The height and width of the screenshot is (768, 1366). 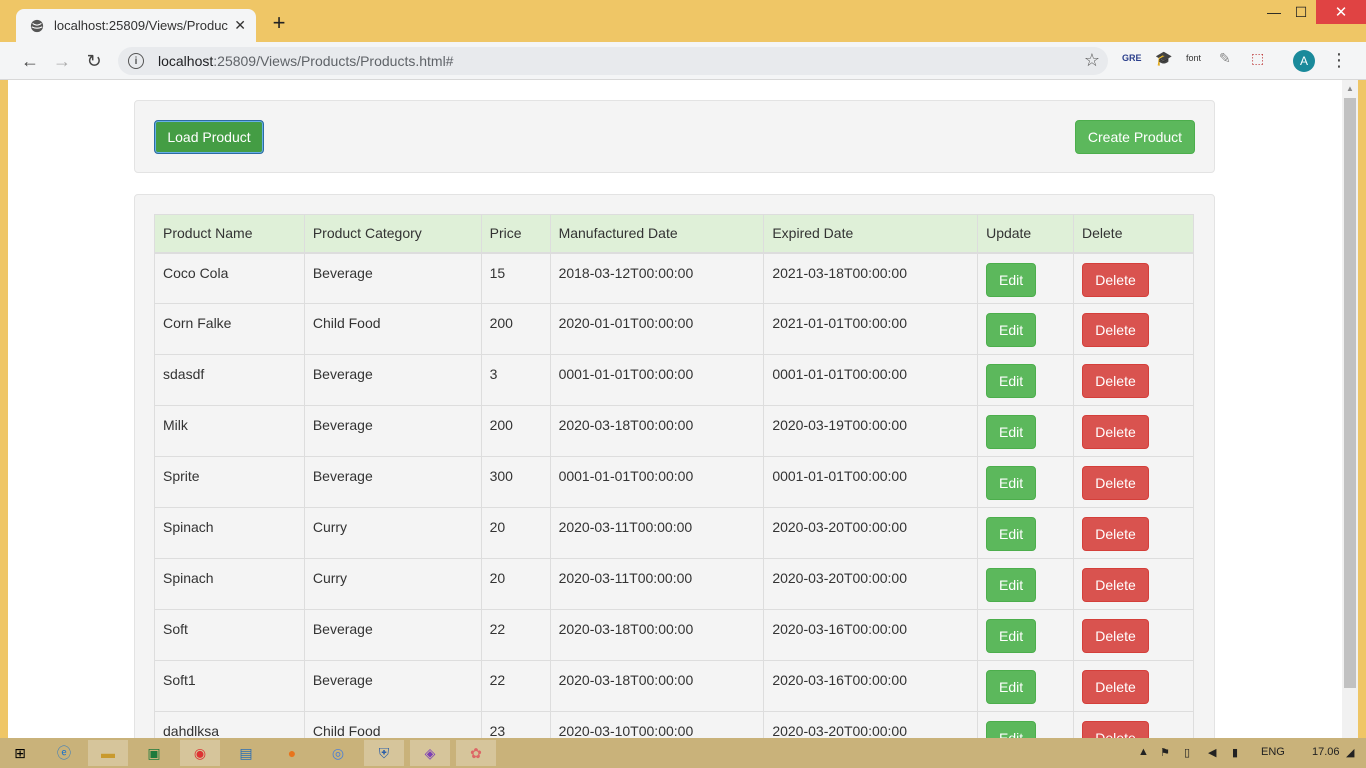 What do you see at coordinates (136, 61) in the screenshot?
I see `site-info-icon: i` at bounding box center [136, 61].